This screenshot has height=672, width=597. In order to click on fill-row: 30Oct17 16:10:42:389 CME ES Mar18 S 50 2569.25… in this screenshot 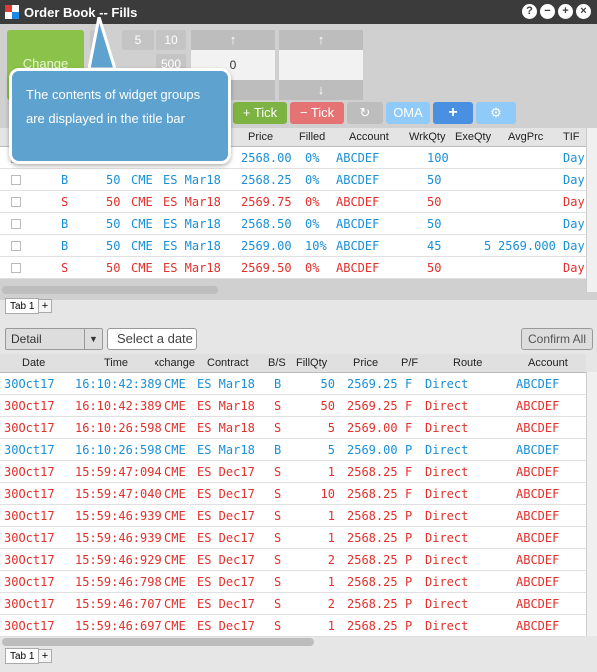, I will do `click(293, 406)`.